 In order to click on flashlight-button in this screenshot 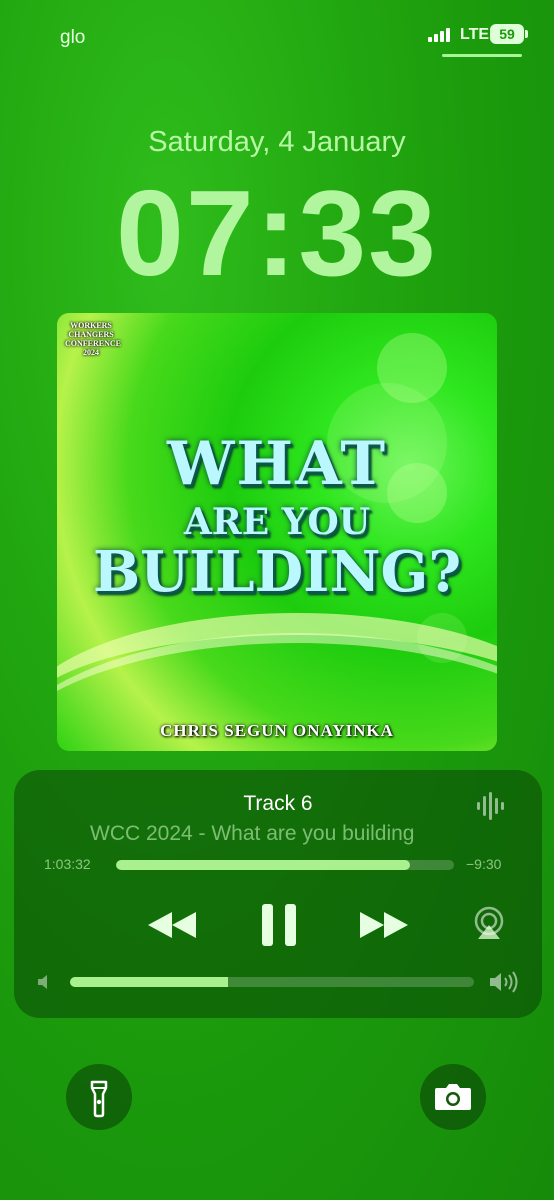, I will do `click(99, 1097)`.